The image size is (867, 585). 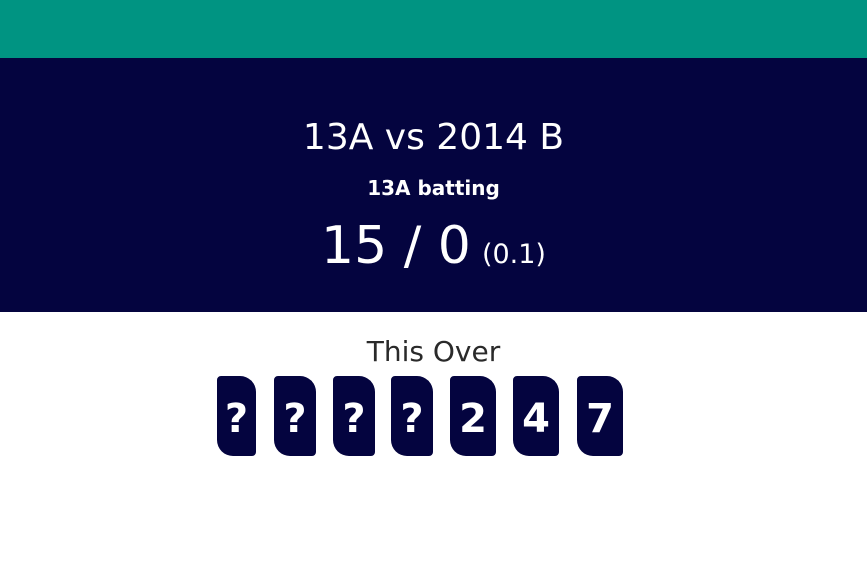 What do you see at coordinates (513, 254) in the screenshot?
I see `score-overs: (0.1)` at bounding box center [513, 254].